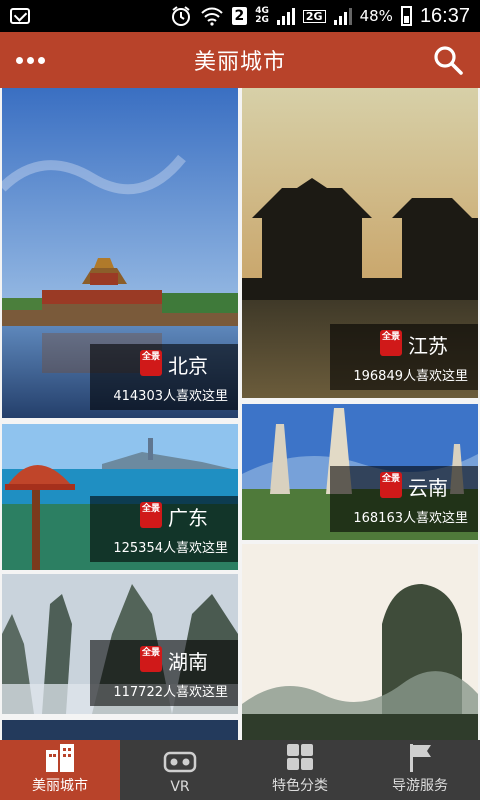 This screenshot has height=800, width=480. I want to click on city-name: 北京, so click(188, 366).